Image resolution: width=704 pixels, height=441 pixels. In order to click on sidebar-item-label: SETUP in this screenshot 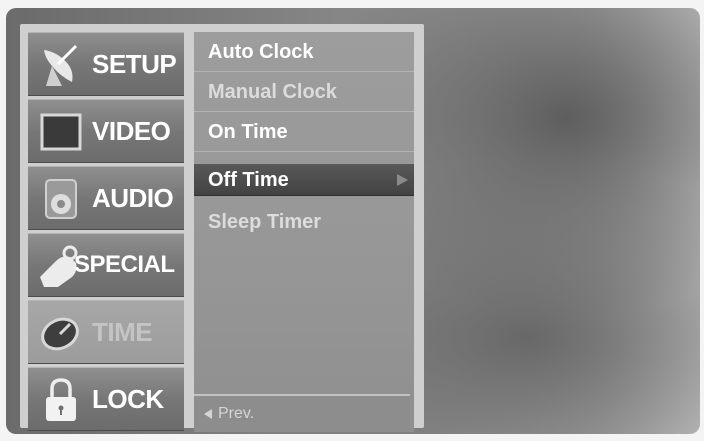, I will do `click(134, 63)`.